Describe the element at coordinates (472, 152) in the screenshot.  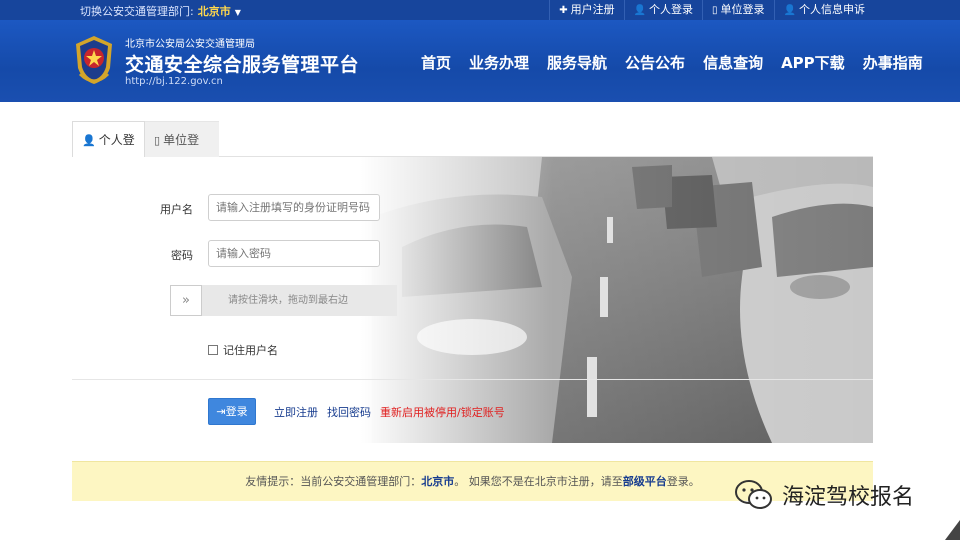
I see `login-tabs: 👤个人登录 ▯单位登录` at that location.